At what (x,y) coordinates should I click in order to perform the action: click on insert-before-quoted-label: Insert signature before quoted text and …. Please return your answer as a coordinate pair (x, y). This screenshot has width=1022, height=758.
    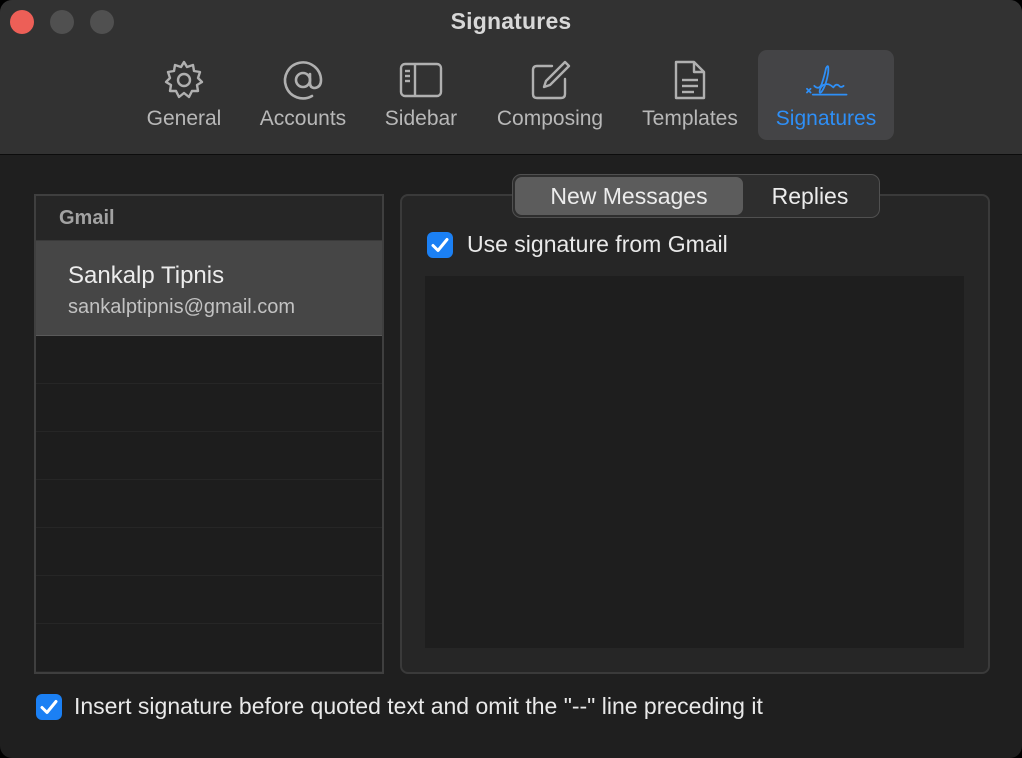
    Looking at the image, I should click on (418, 706).